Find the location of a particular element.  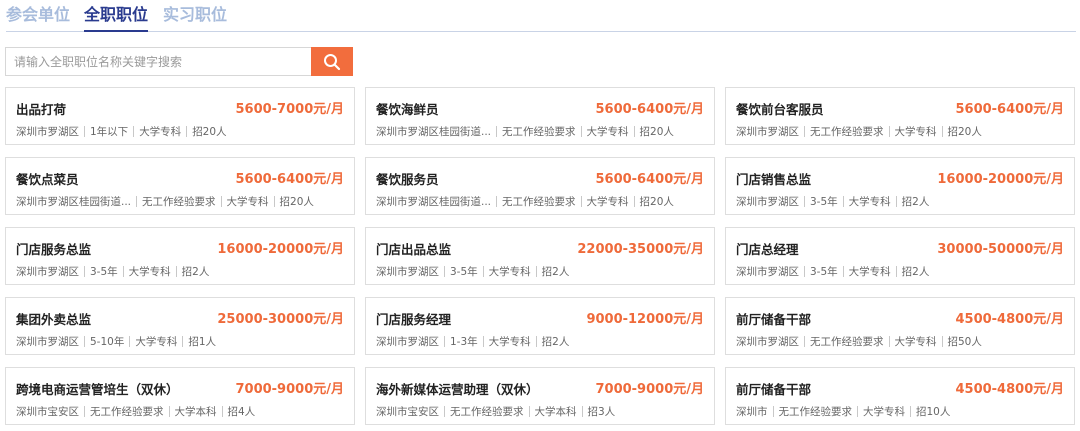

job-location: 深圳市罗湖区 is located at coordinates (47, 272).